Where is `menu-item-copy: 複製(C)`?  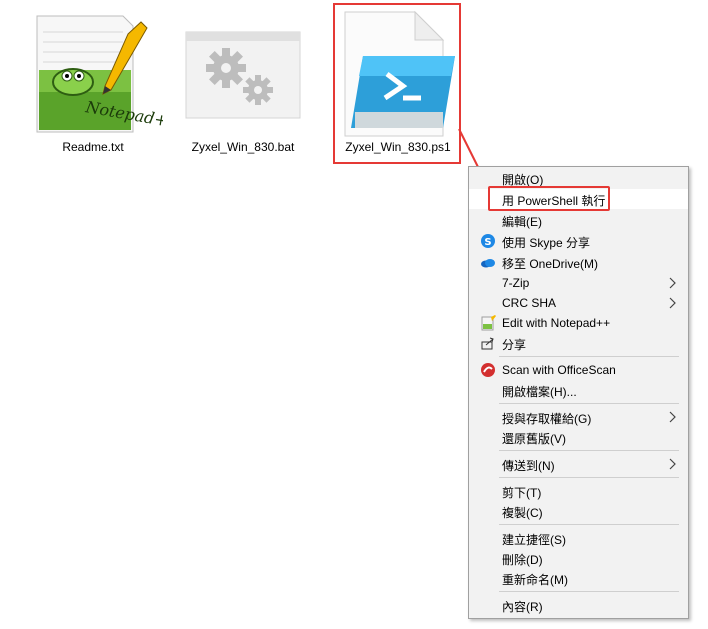
menu-item-copy: 複製(C) is located at coordinates (578, 511).